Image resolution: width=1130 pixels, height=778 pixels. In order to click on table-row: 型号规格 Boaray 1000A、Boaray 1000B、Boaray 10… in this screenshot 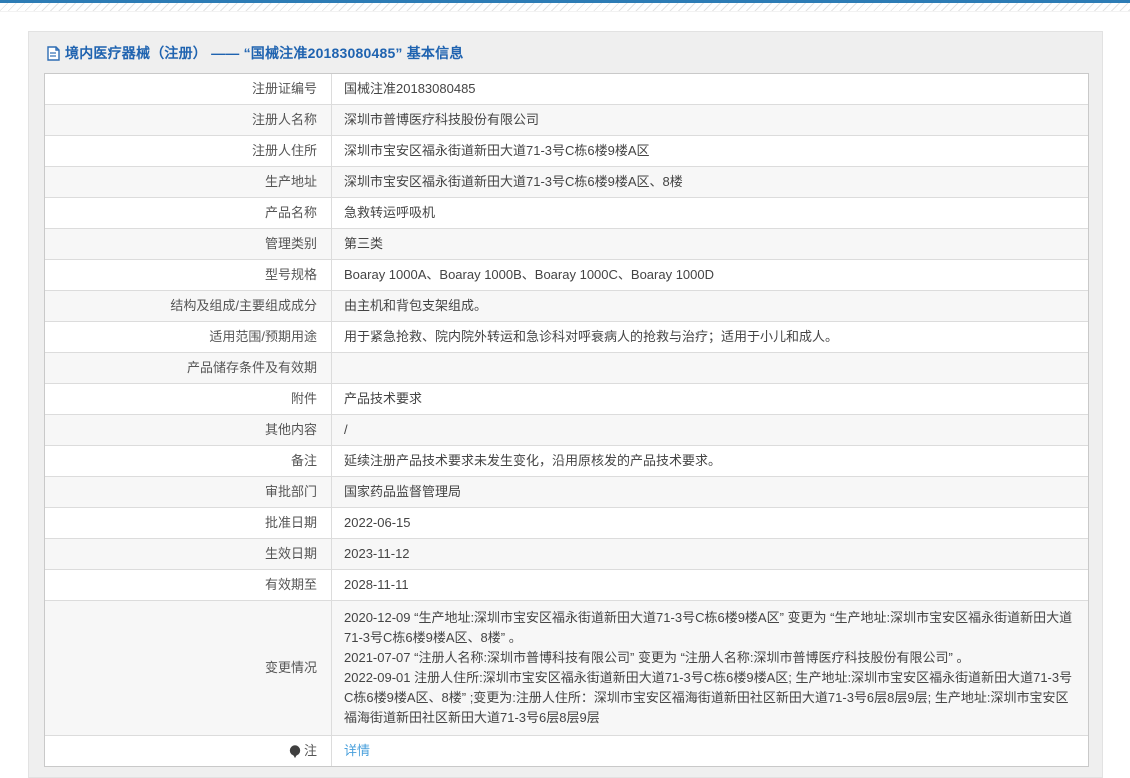, I will do `click(566, 275)`.